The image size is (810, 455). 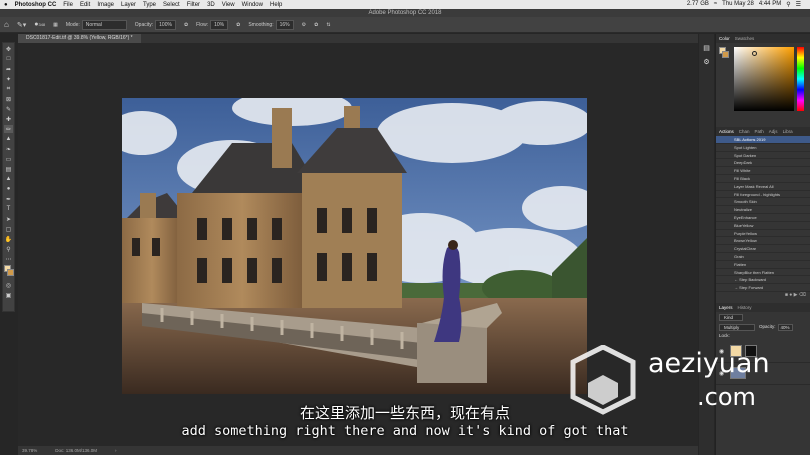 I want to click on menu-list-icon: ☰, so click(x=798, y=4).